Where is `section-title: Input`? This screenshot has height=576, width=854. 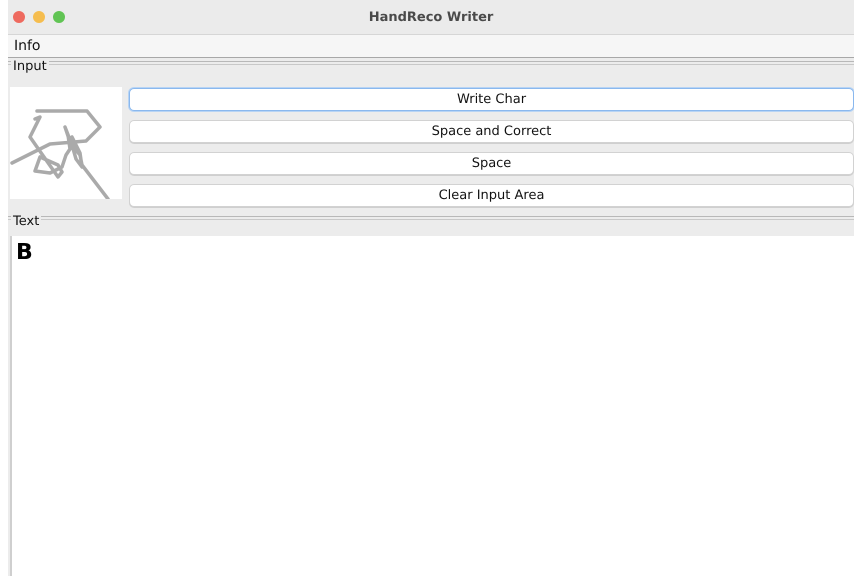
section-title: Input is located at coordinates (30, 66).